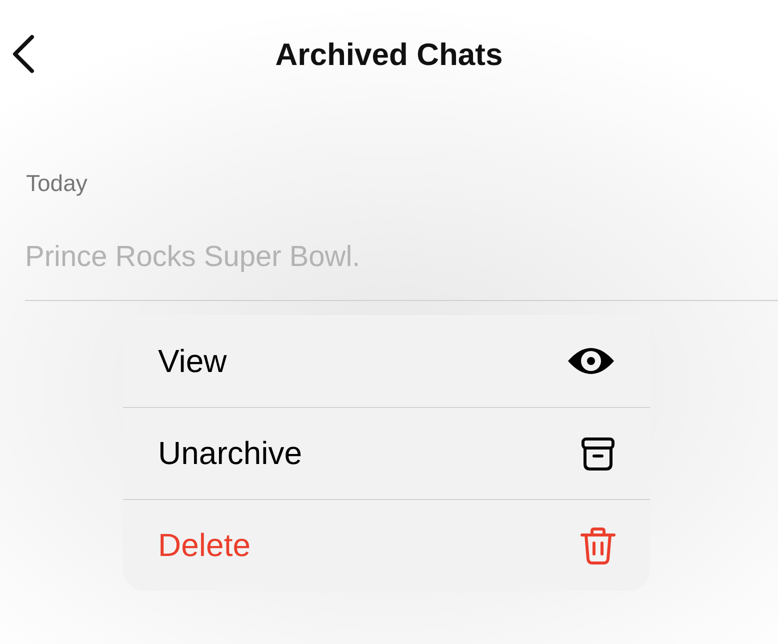 The width and height of the screenshot is (778, 644). I want to click on menu-item: Unarchive, so click(386, 453).